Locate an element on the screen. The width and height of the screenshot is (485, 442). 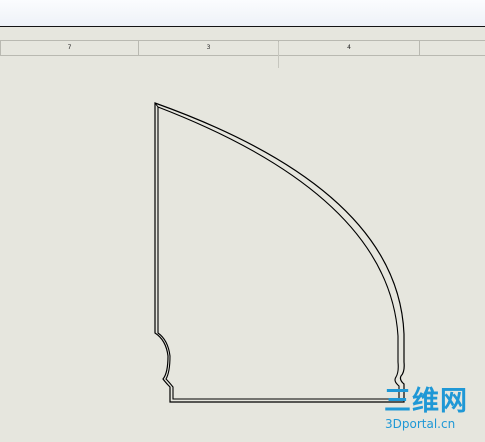
watermark-domain: 3Dportal.cn is located at coordinates (420, 424).